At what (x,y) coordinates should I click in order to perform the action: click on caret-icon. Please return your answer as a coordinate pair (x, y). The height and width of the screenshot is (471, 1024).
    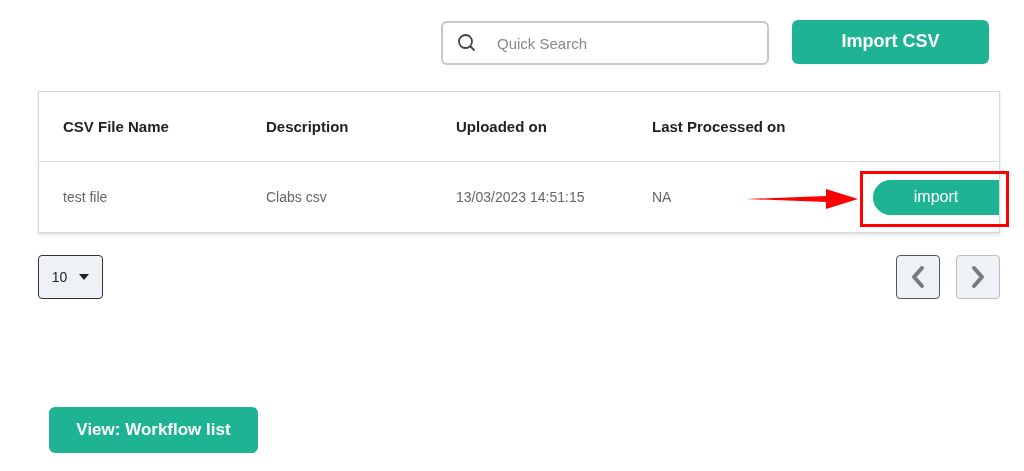
    Looking at the image, I should click on (84, 277).